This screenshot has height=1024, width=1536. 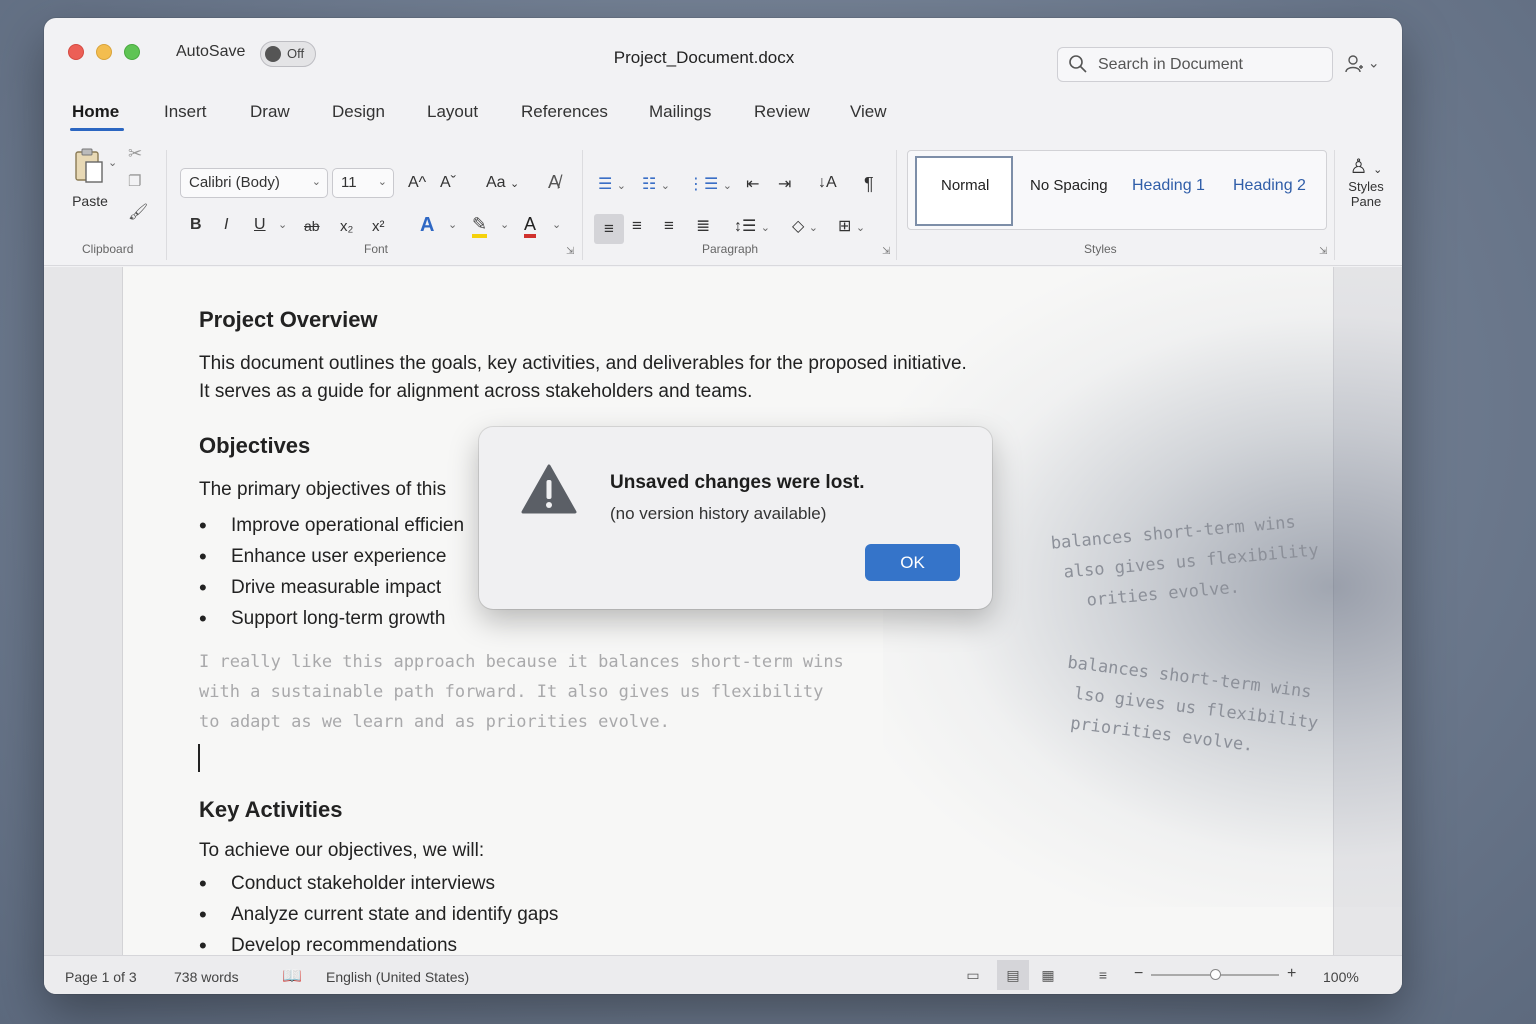 What do you see at coordinates (637, 226) in the screenshot?
I see `align-center-button: ≡` at bounding box center [637, 226].